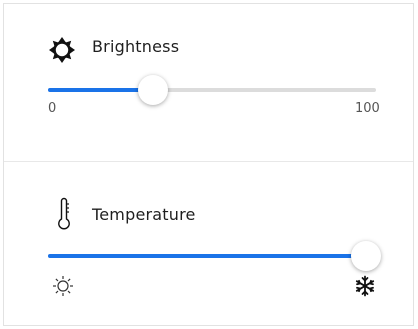  What do you see at coordinates (63, 286) in the screenshot?
I see `sun-icon` at bounding box center [63, 286].